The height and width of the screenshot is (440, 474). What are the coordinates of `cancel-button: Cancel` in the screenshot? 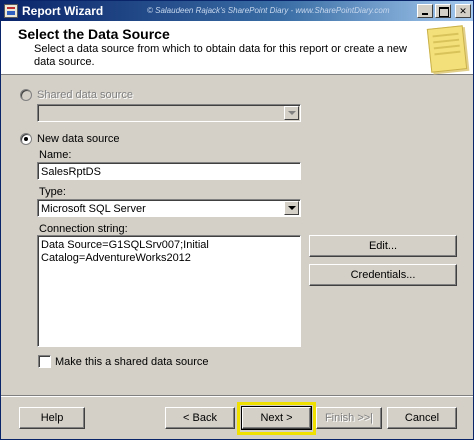 It's located at (422, 418).